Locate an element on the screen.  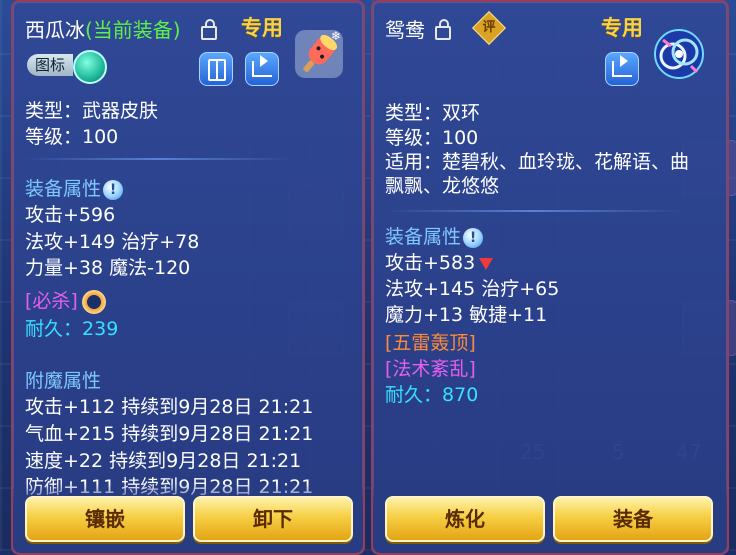
wardrobe-button is located at coordinates (216, 69).